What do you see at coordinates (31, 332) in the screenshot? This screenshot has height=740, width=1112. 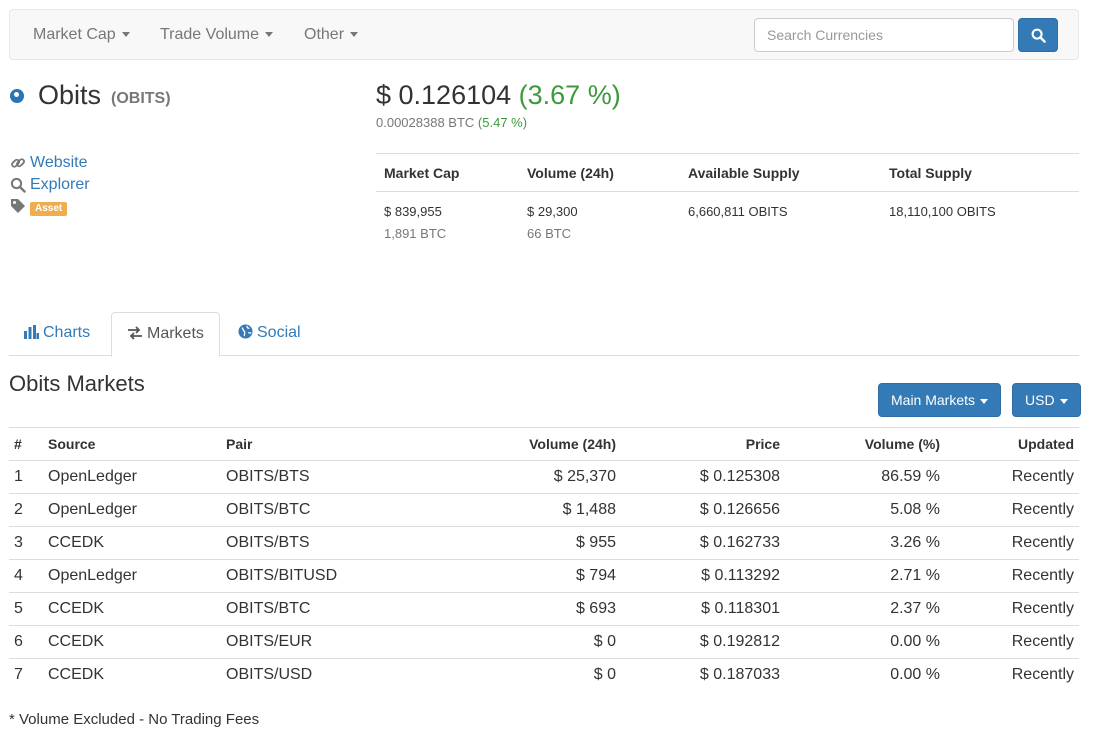 I see `bar-chart-icon` at bounding box center [31, 332].